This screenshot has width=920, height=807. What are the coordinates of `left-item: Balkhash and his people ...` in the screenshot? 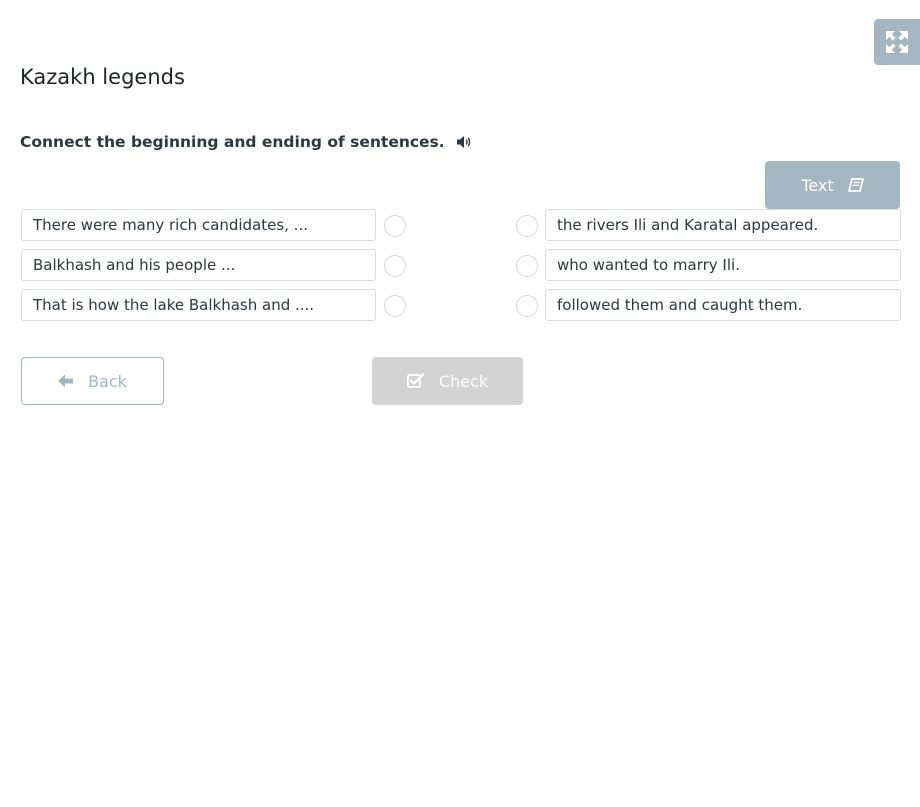 It's located at (198, 265).